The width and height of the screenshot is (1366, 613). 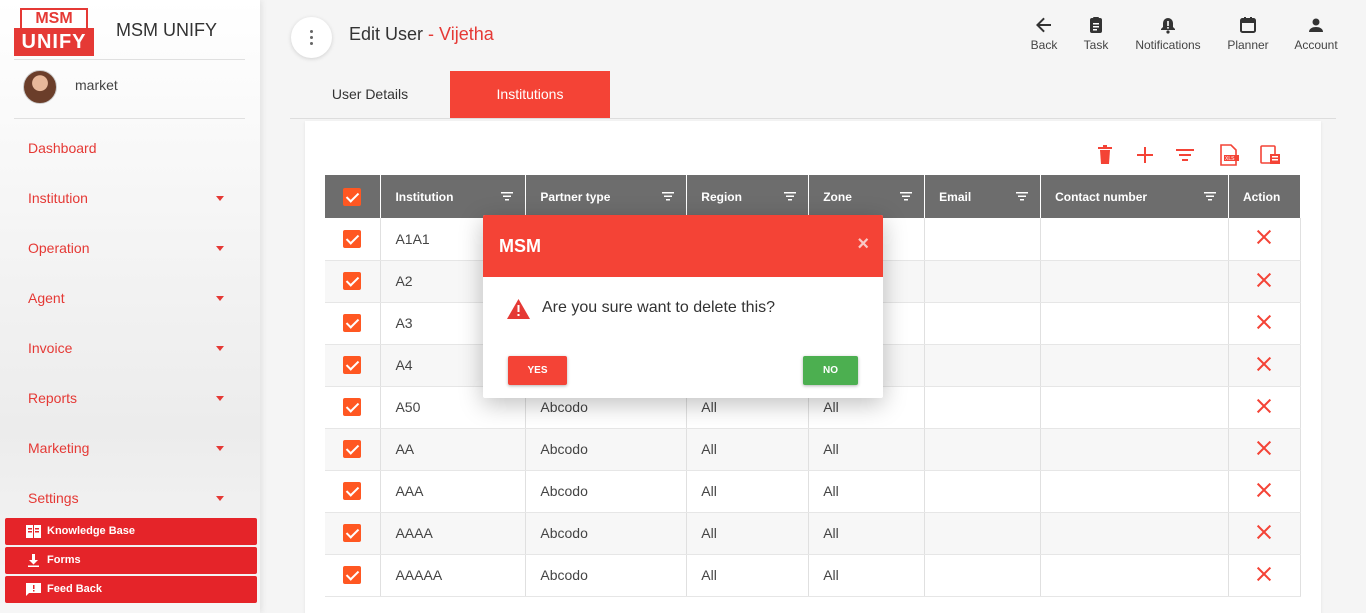 What do you see at coordinates (54, 42) in the screenshot?
I see `logo-bottom-text: UNIFY` at bounding box center [54, 42].